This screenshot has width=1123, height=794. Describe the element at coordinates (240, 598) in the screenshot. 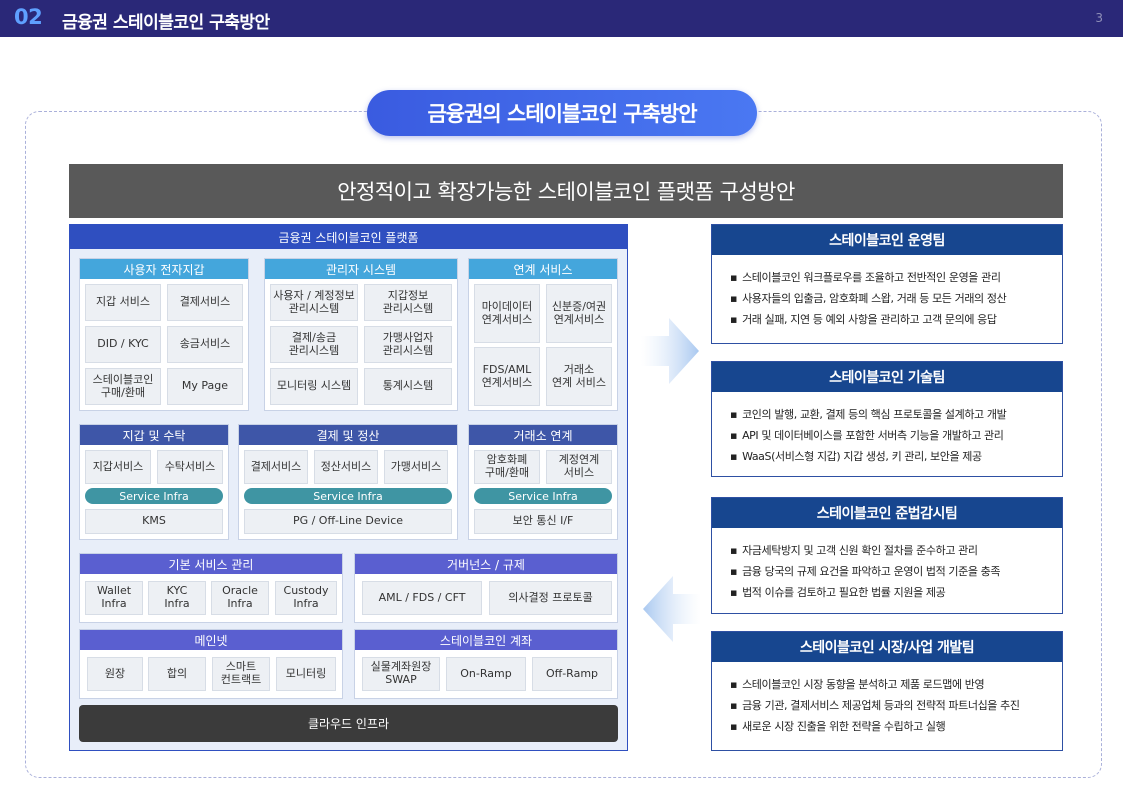

I see `cell: Oracle Infra` at that location.